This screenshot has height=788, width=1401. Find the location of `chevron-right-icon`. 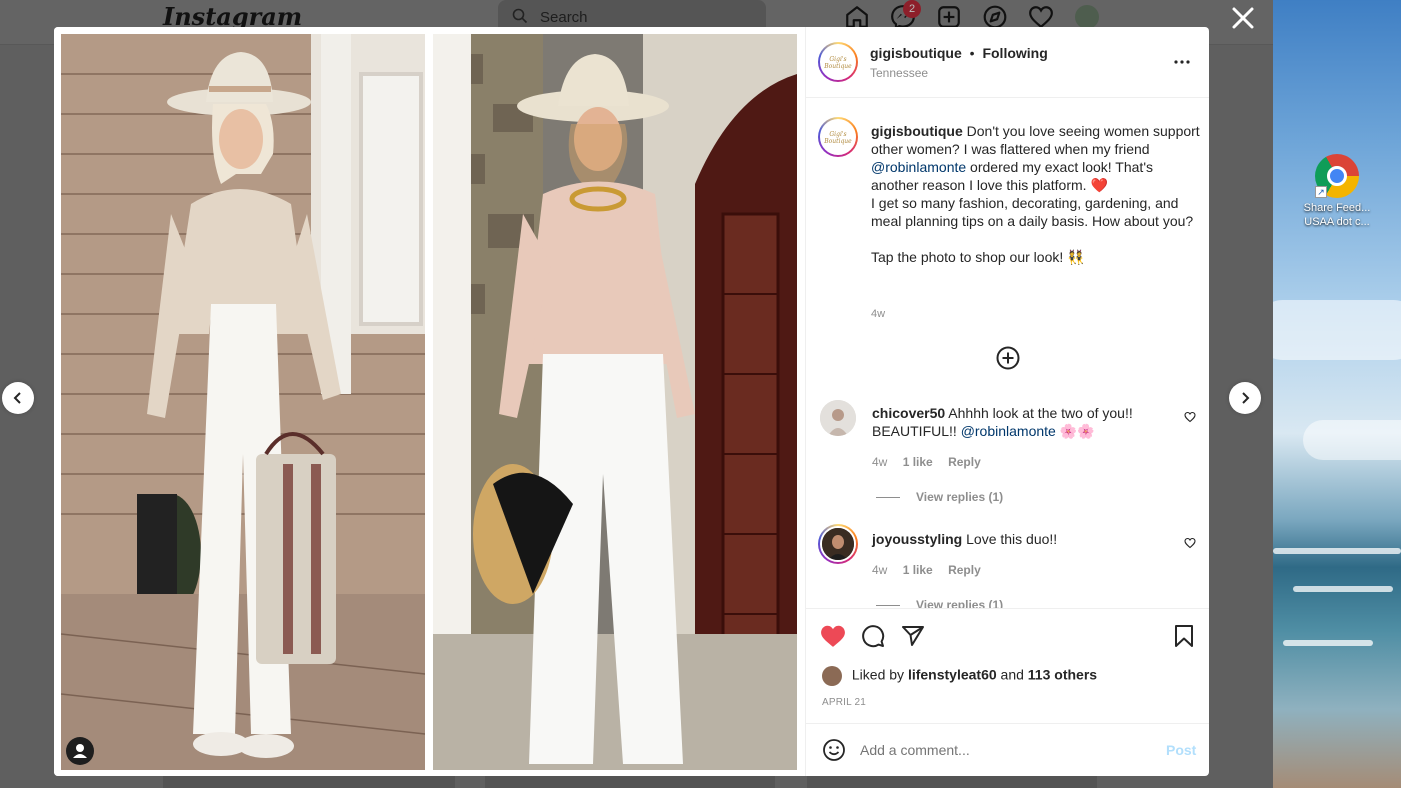

chevron-right-icon is located at coordinates (1246, 398).